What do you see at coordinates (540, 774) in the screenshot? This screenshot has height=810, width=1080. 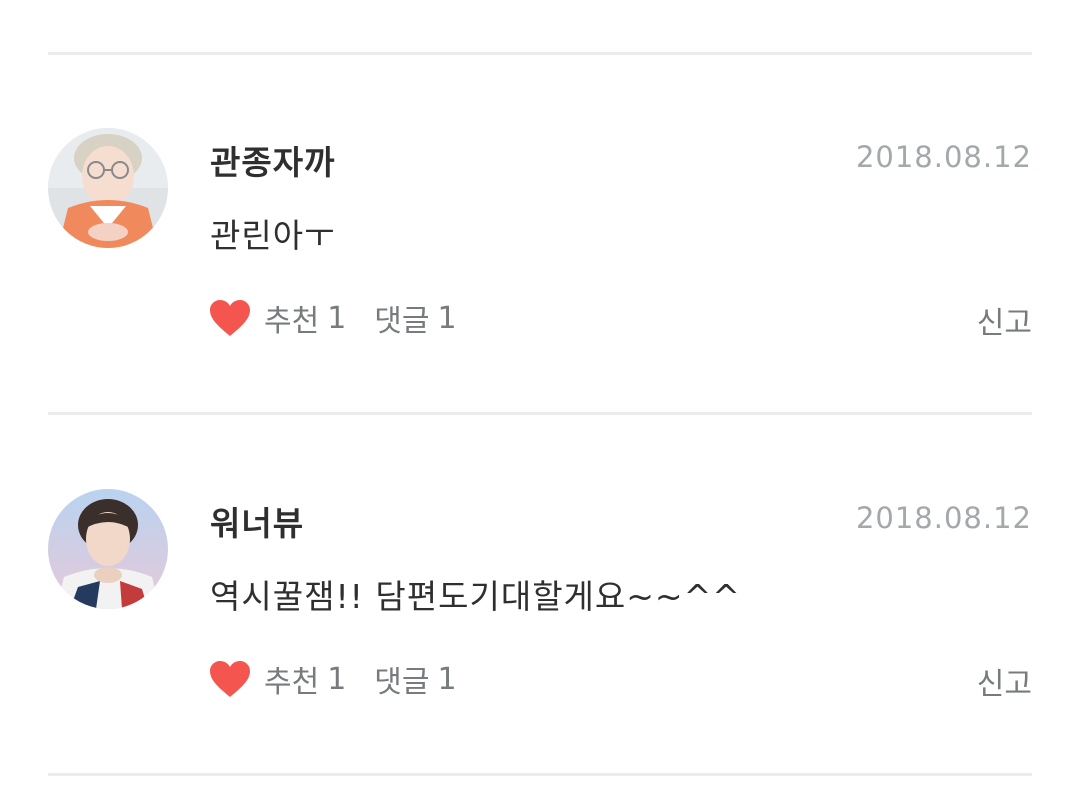 I see `divider-bottom` at bounding box center [540, 774].